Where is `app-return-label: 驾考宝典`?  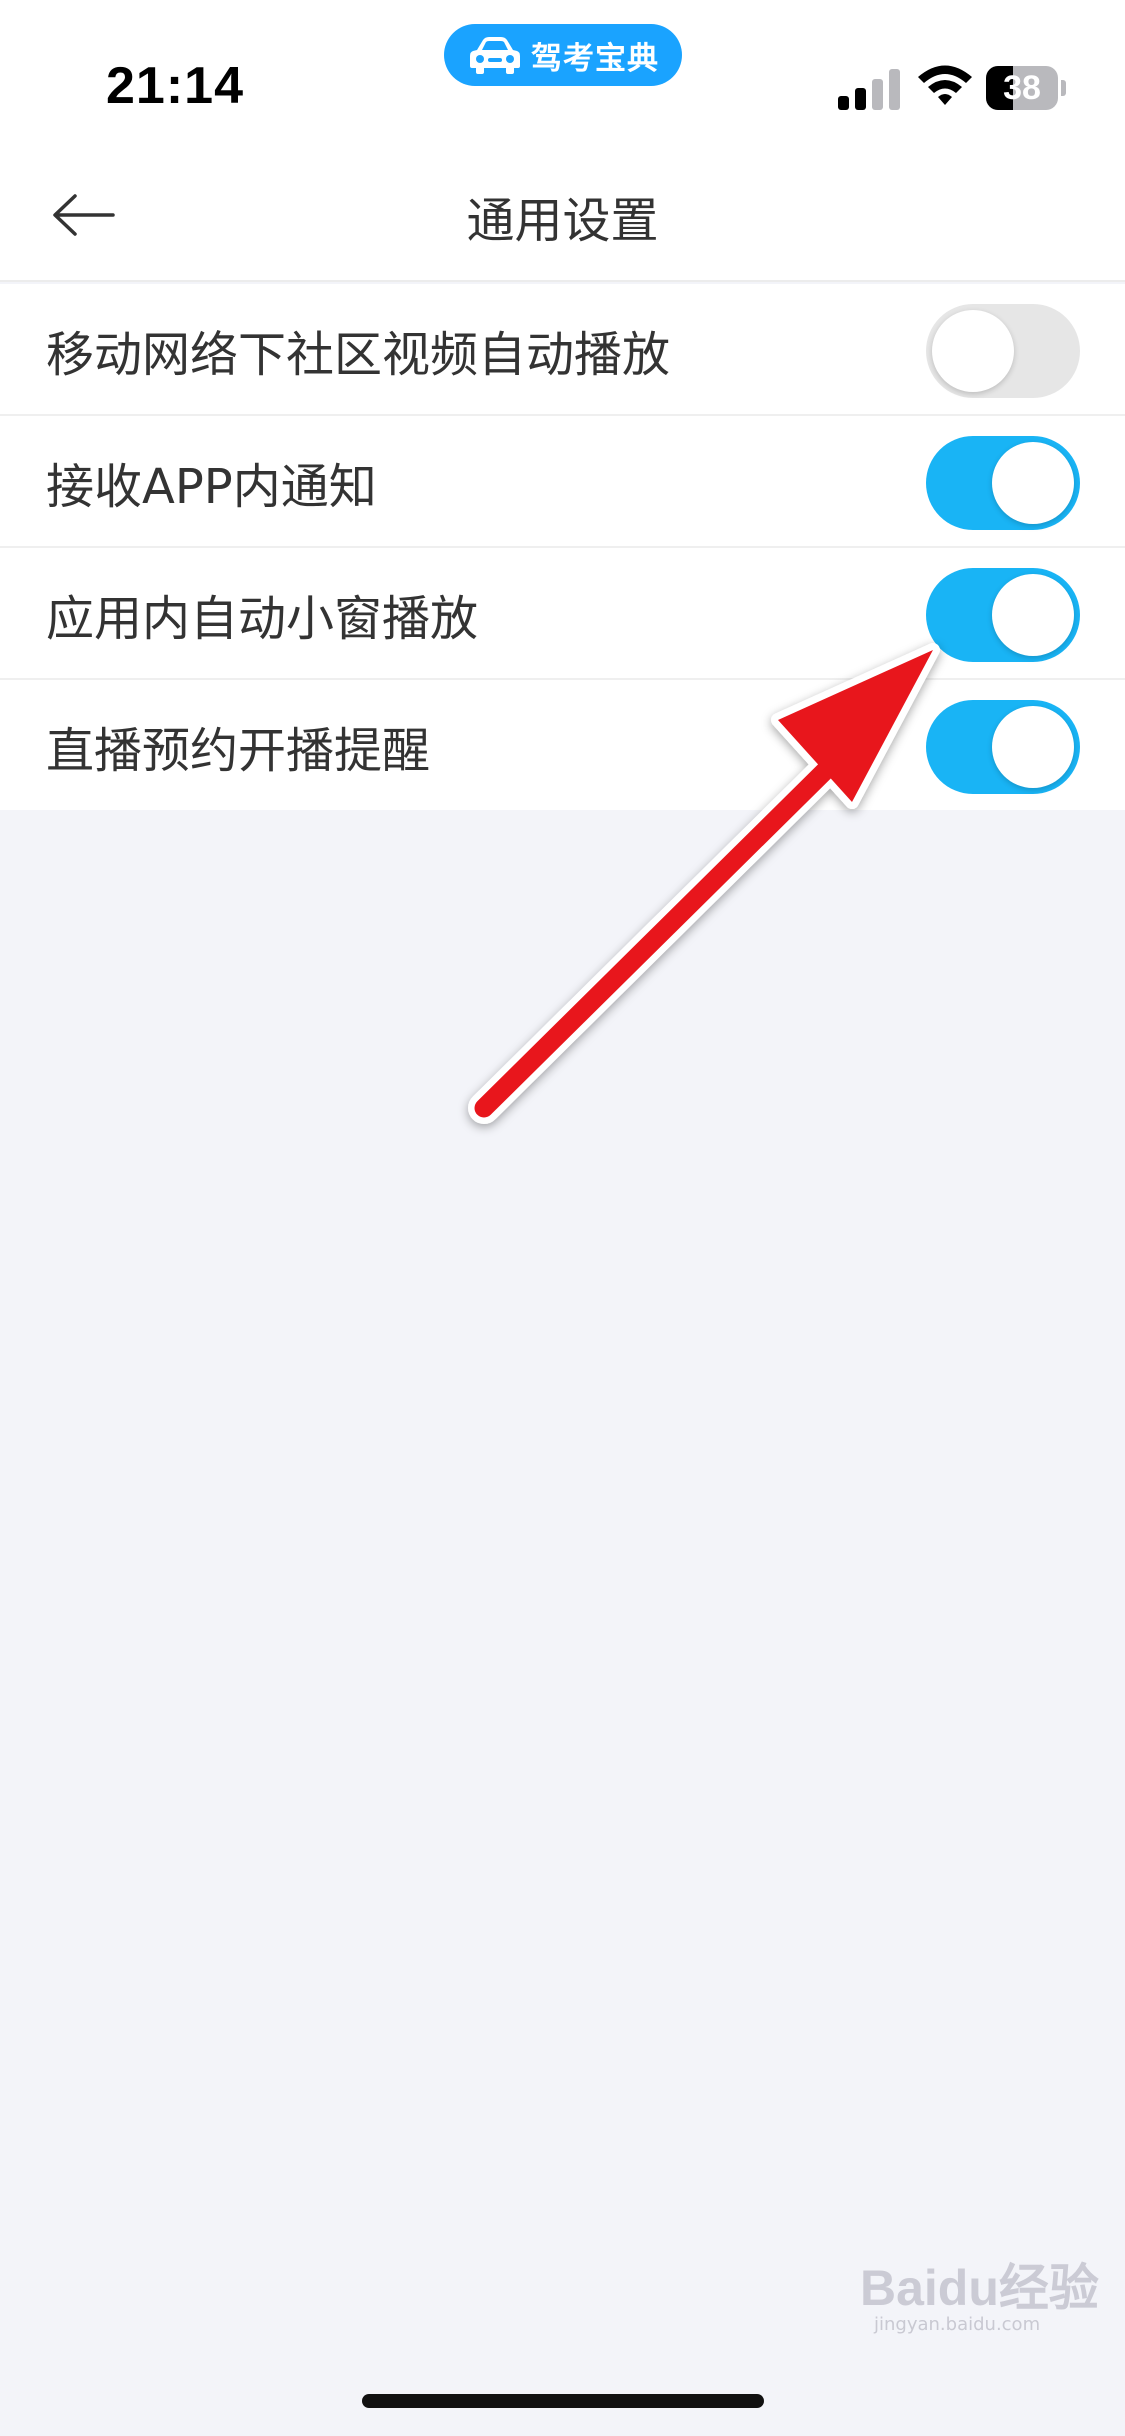
app-return-label: 驾考宝典 is located at coordinates (595, 58).